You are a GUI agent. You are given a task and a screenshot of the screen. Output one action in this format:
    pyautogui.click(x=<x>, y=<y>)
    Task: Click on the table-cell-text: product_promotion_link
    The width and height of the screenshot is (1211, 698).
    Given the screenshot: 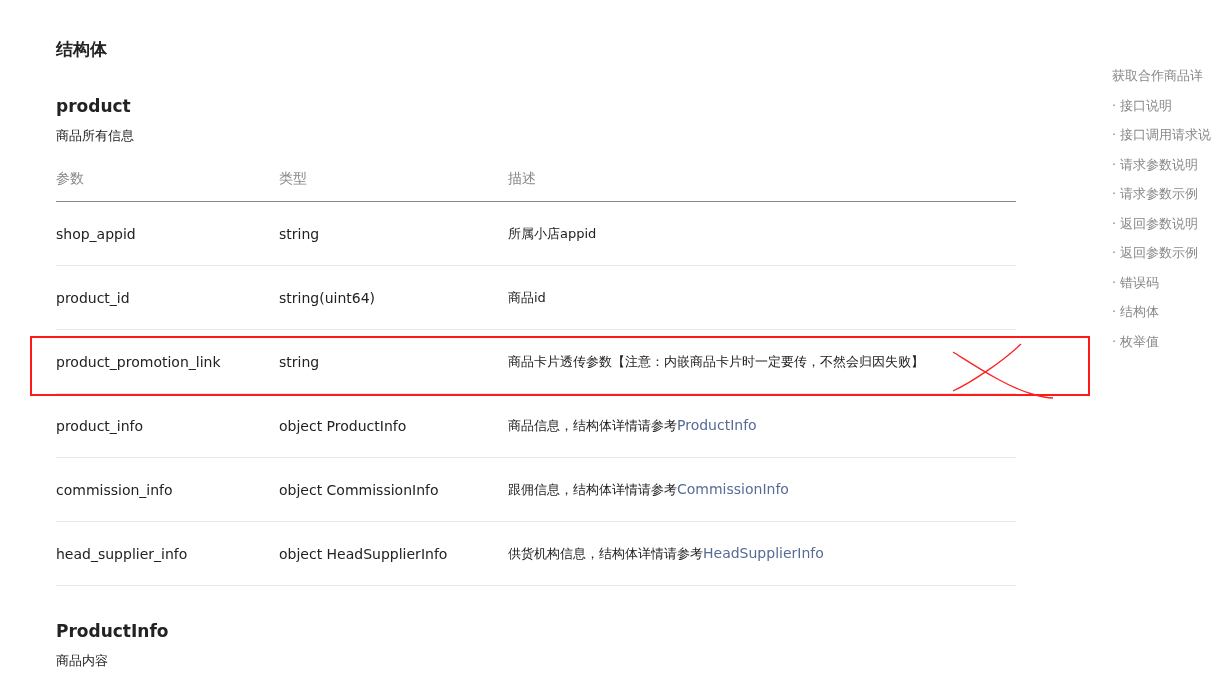 What is the action you would take?
    pyautogui.click(x=139, y=361)
    